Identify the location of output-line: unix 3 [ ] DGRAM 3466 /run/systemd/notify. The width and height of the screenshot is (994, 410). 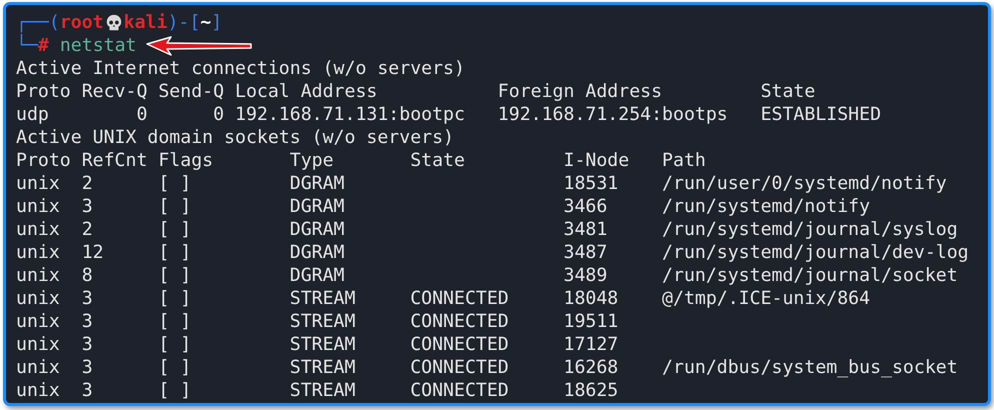
(443, 206).